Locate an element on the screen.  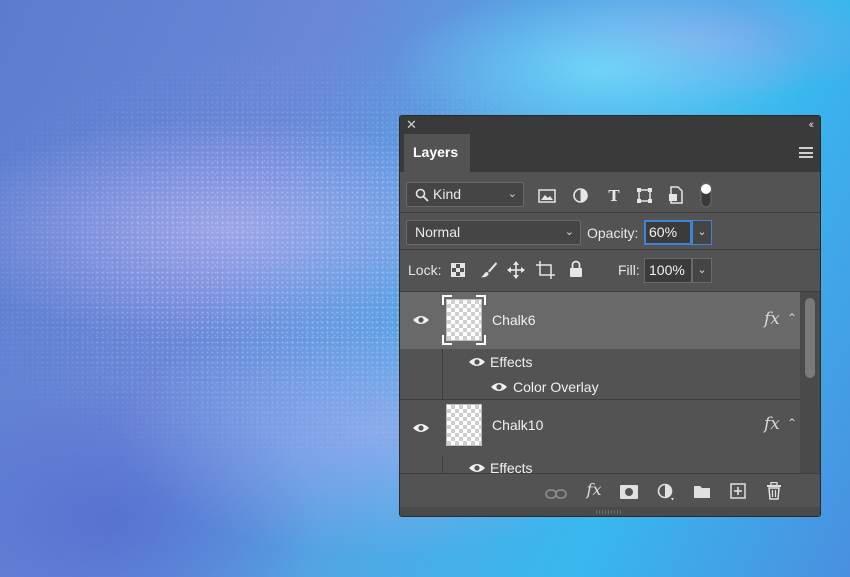
collapse-icon: ‹‹ is located at coordinates (812, 125).